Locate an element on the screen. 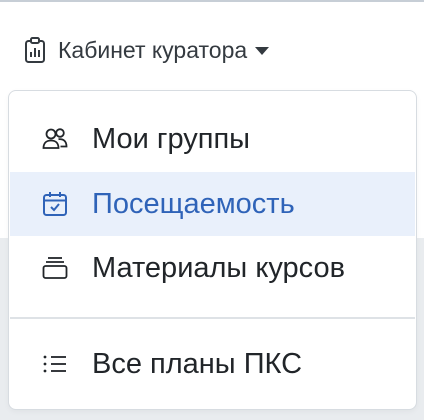 This screenshot has width=424, height=420. caret-down-icon is located at coordinates (262, 51).